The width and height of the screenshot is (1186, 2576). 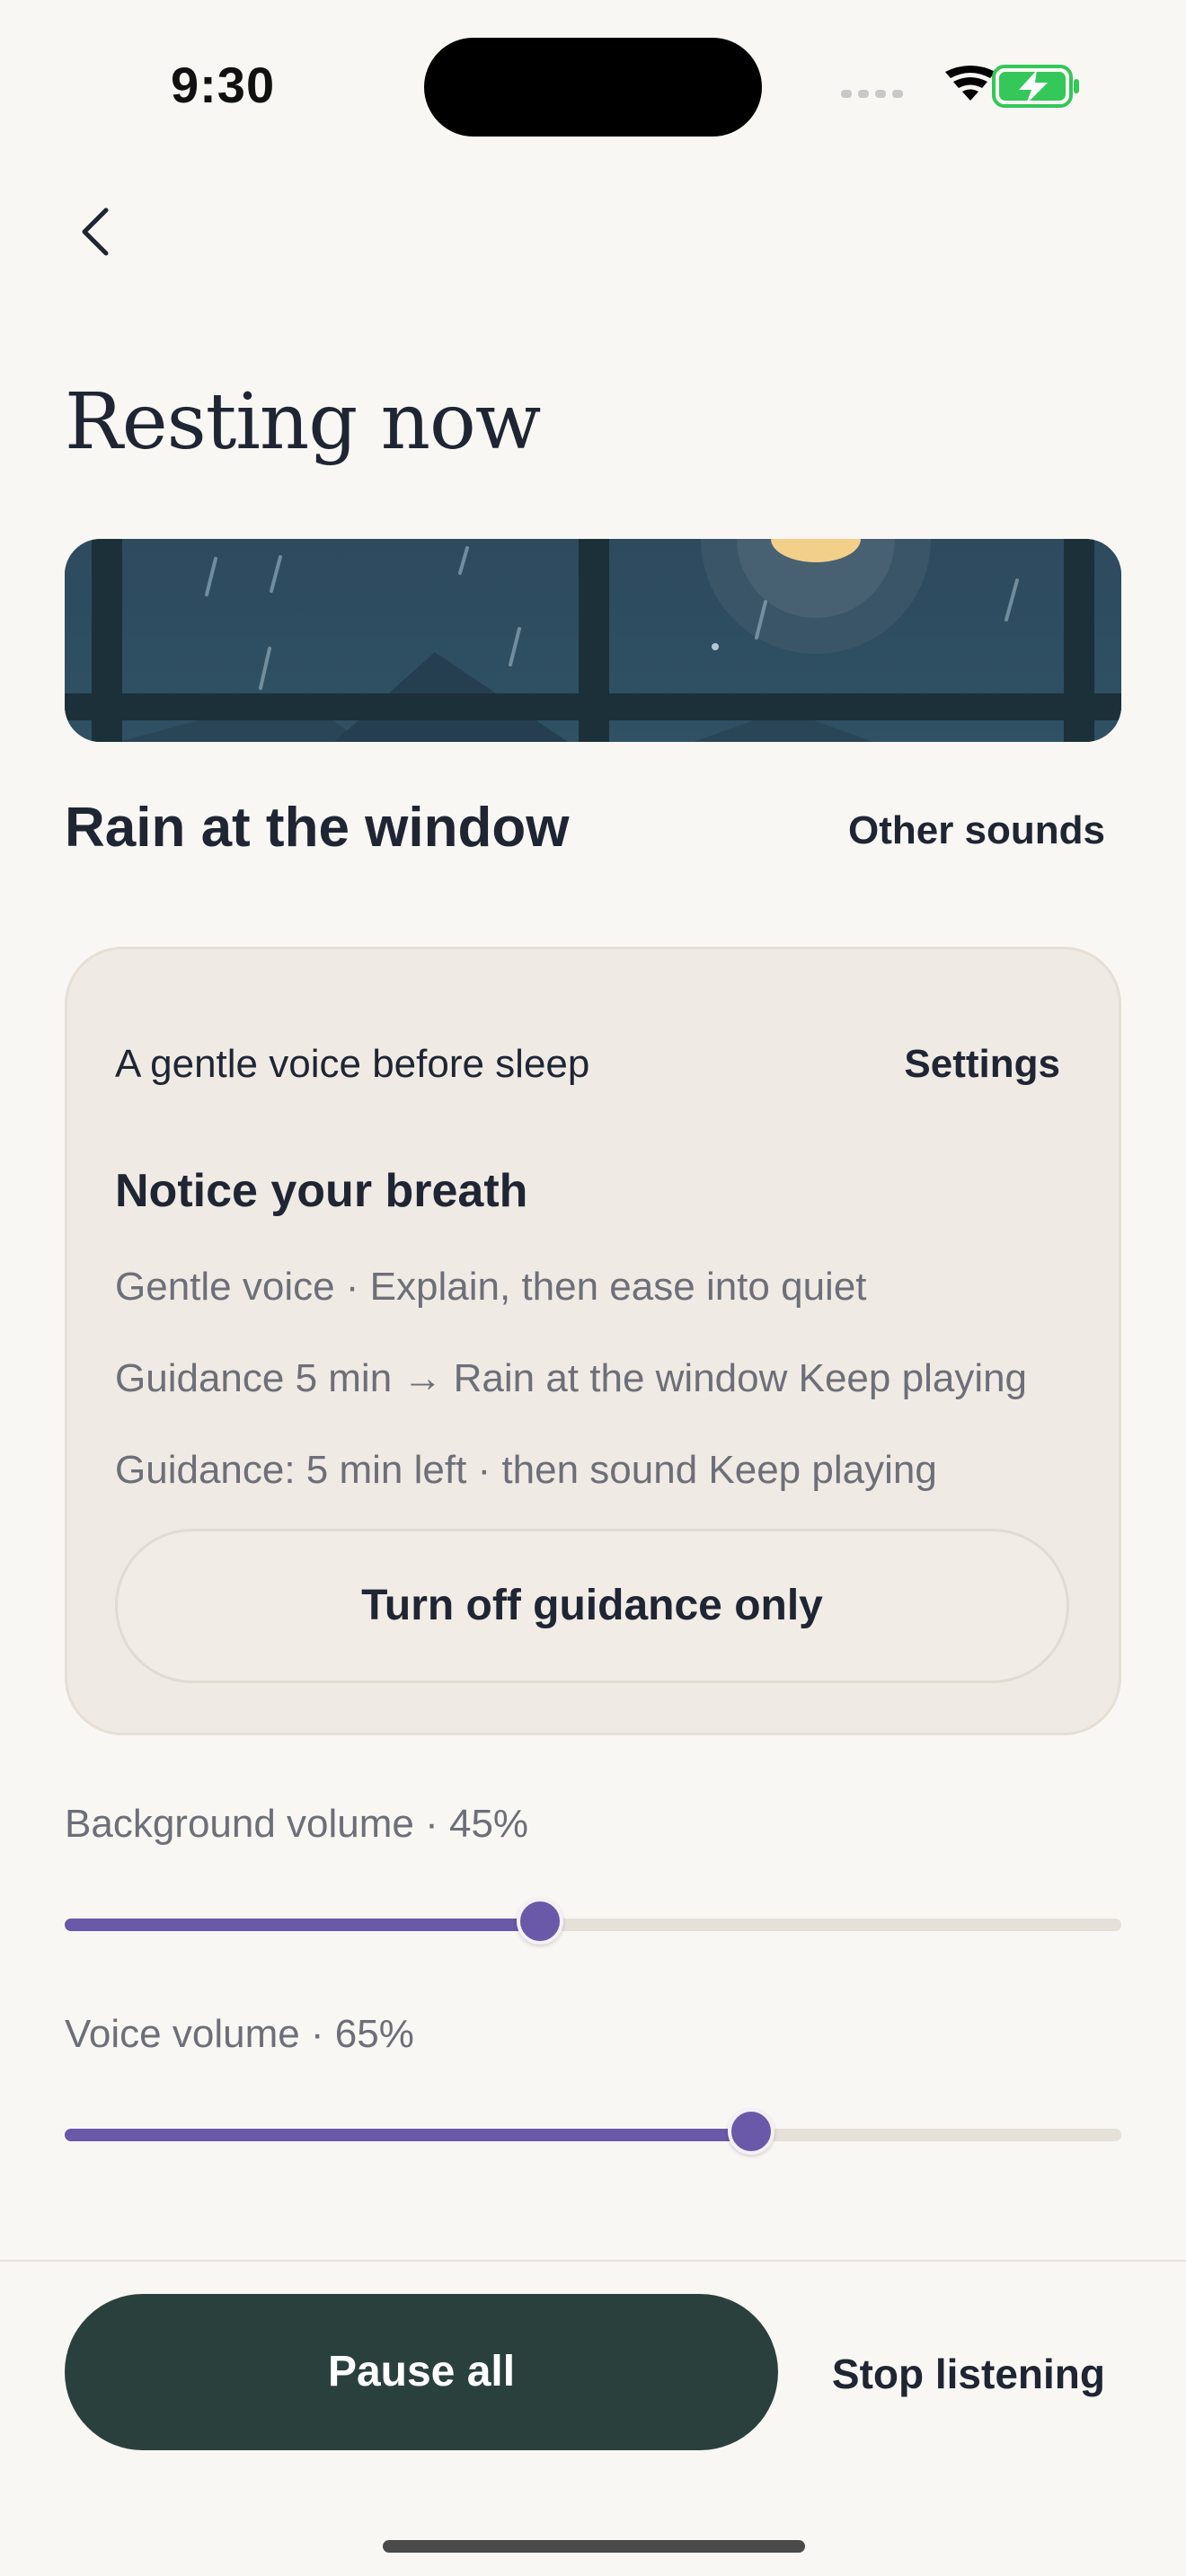 I want to click on rain-window-illustration, so click(x=593, y=640).